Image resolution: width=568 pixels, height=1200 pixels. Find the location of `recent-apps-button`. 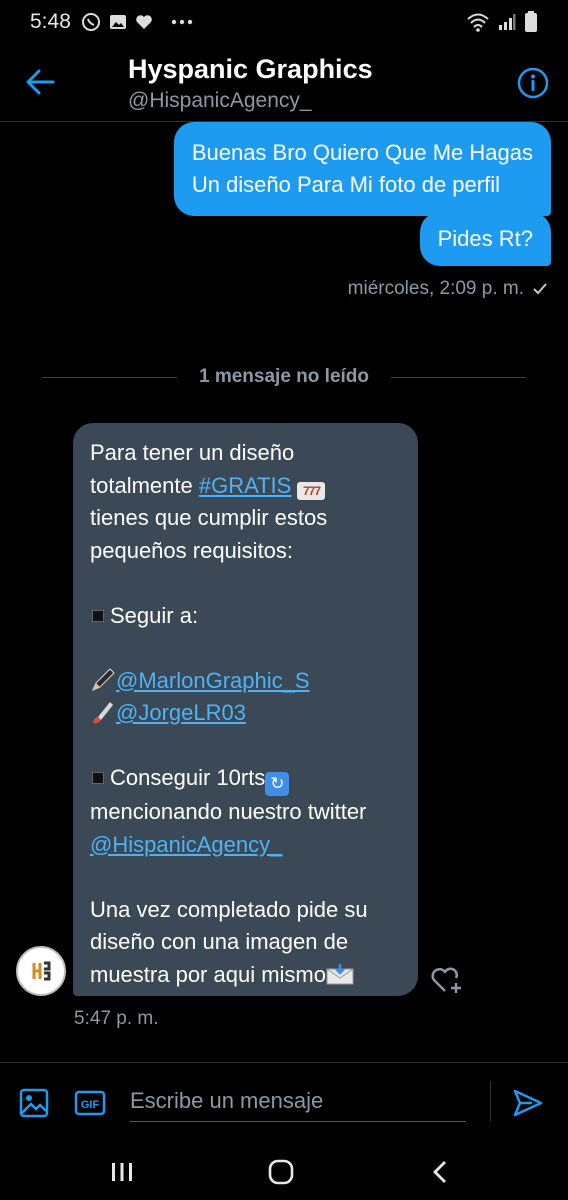

recent-apps-button is located at coordinates (122, 1172).